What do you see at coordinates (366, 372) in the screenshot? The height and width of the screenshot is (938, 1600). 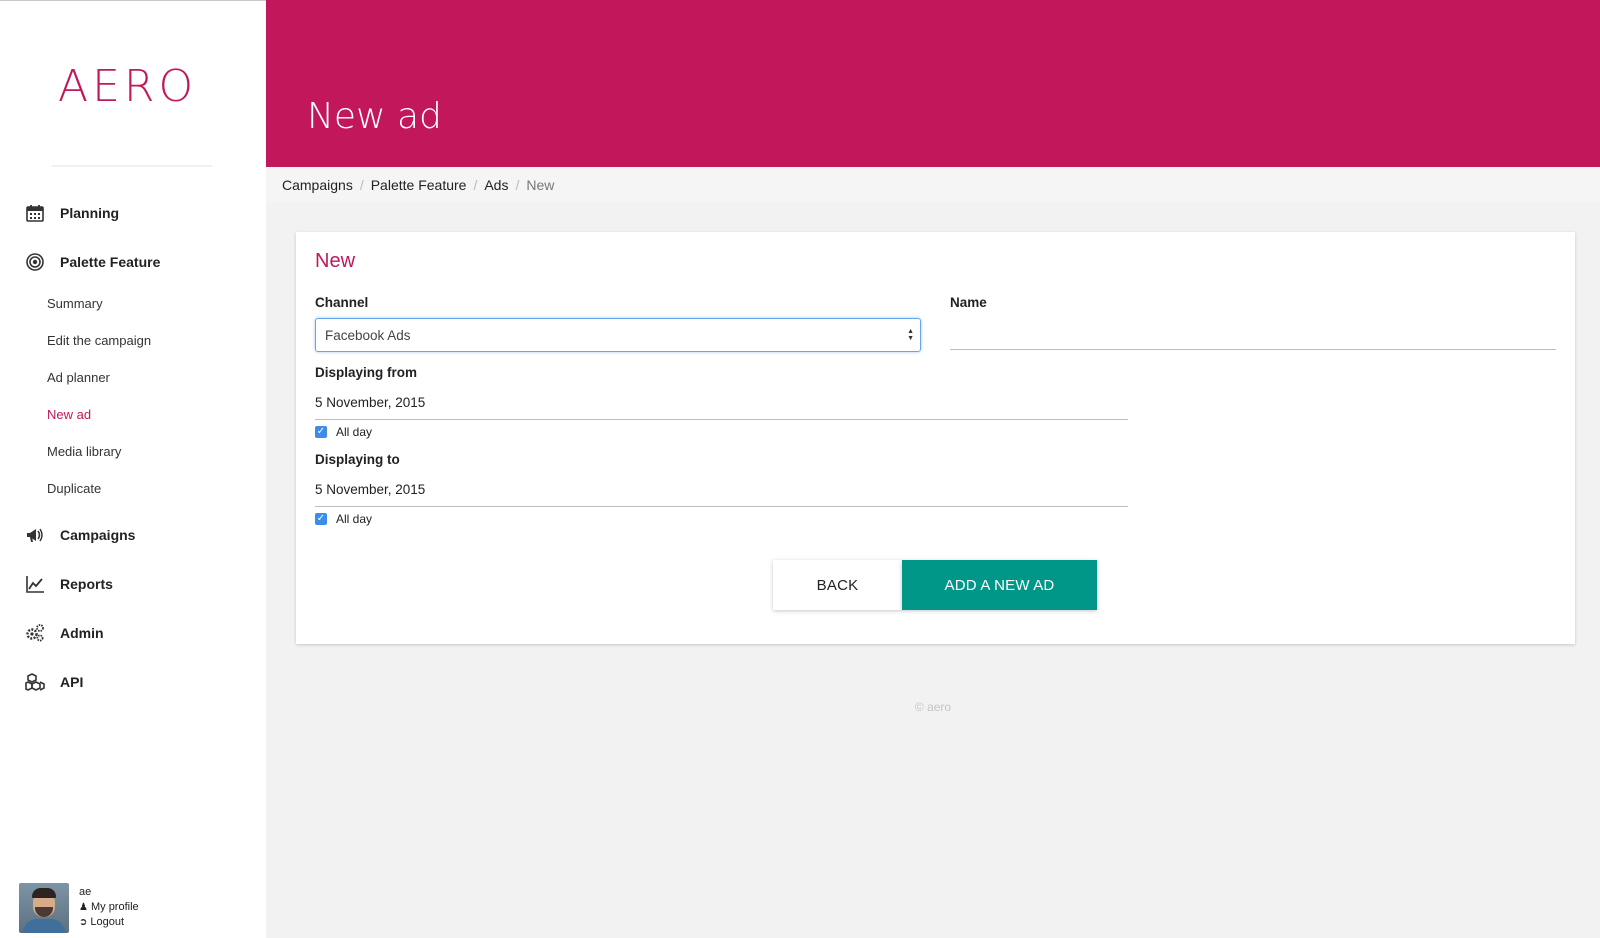 I see `displaying-from-label: Displaying from` at bounding box center [366, 372].